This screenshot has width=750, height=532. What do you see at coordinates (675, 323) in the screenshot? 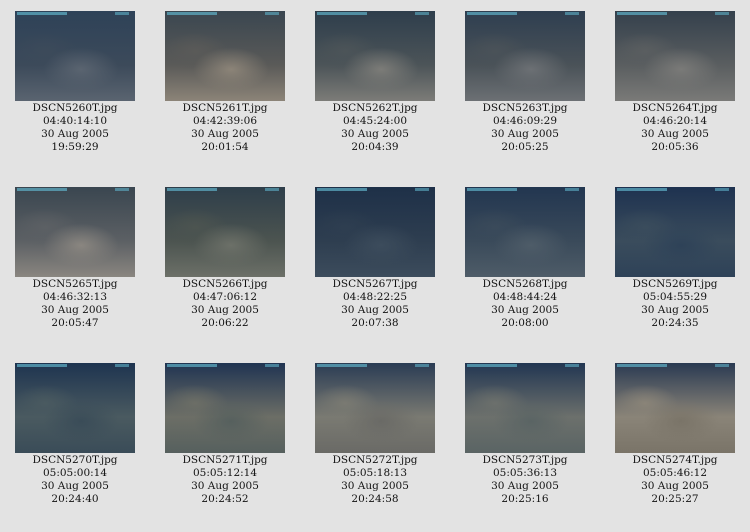
I see `time: 20:24:35` at bounding box center [675, 323].